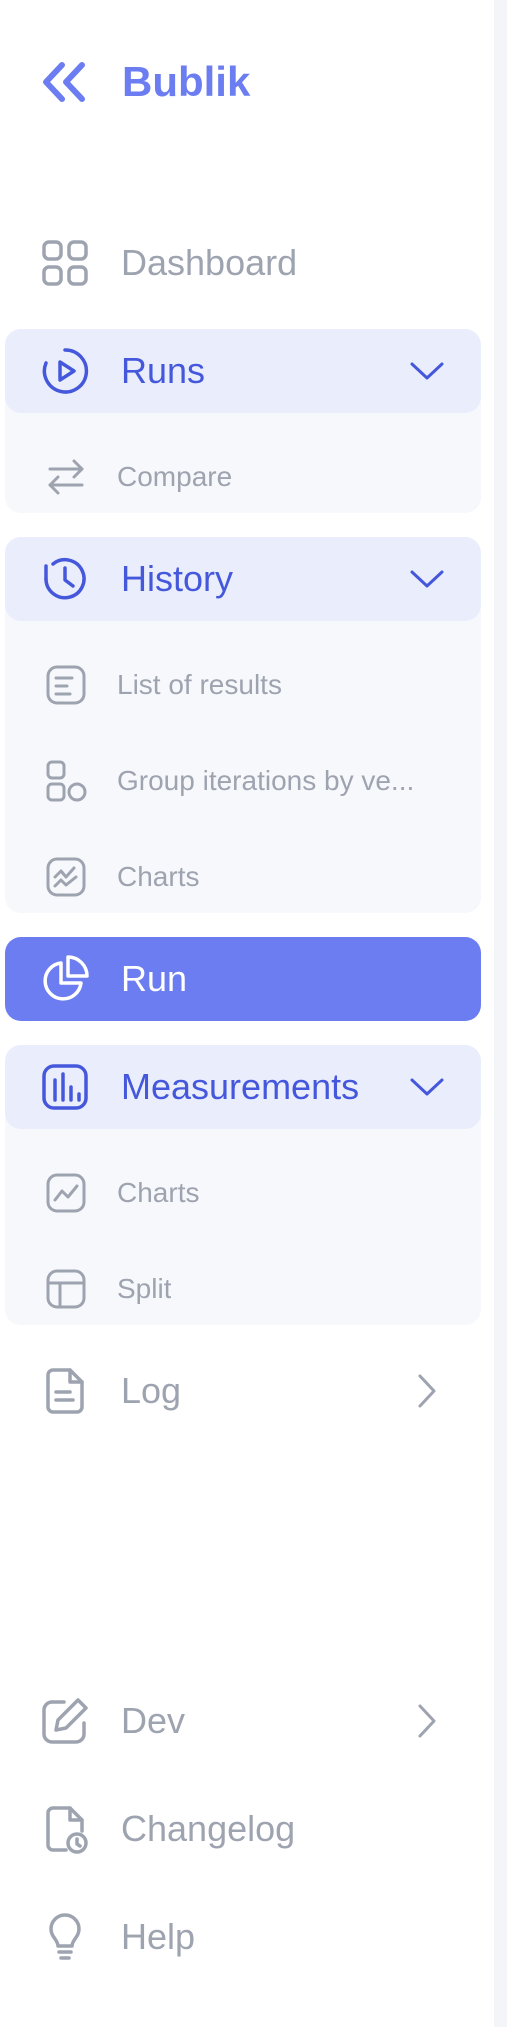  What do you see at coordinates (158, 1192) in the screenshot?
I see `sub-label-measurements-charts: Charts` at bounding box center [158, 1192].